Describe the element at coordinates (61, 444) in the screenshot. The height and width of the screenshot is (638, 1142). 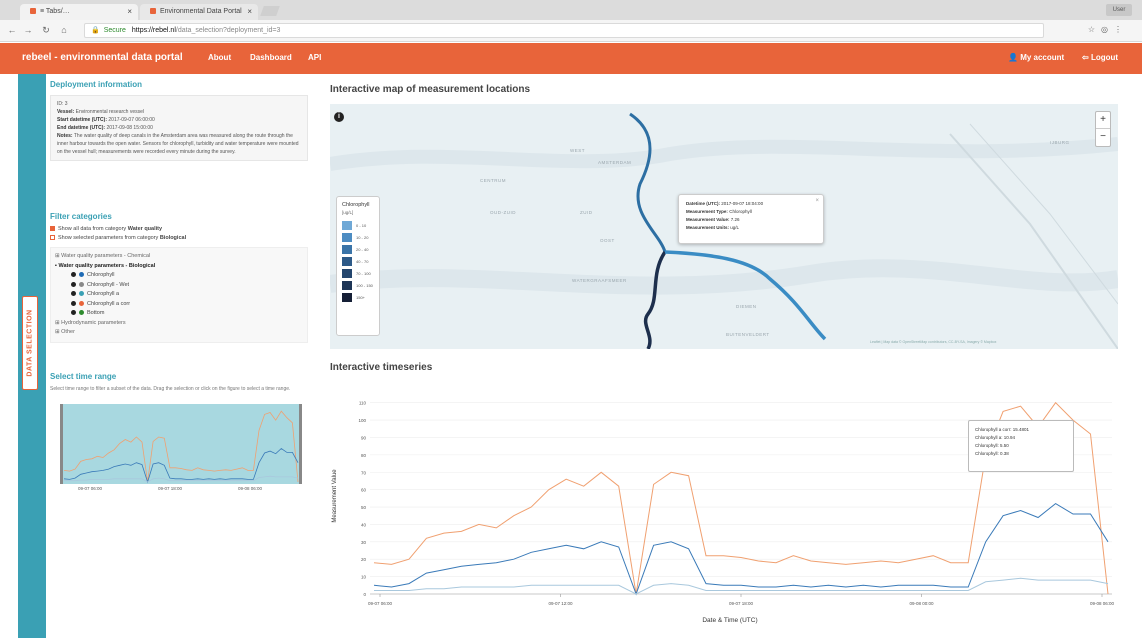
I see `brush-handle-left` at that location.